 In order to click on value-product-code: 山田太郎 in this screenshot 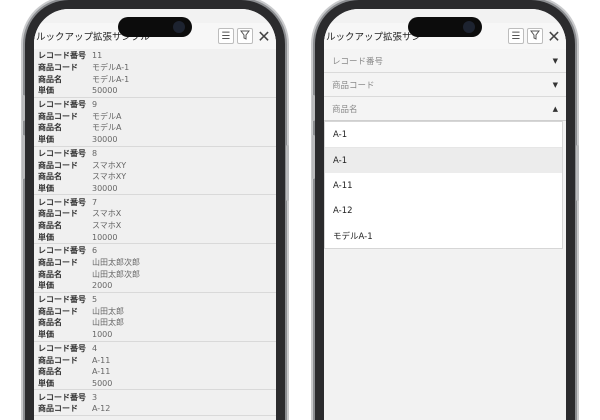, I will do `click(108, 311)`.